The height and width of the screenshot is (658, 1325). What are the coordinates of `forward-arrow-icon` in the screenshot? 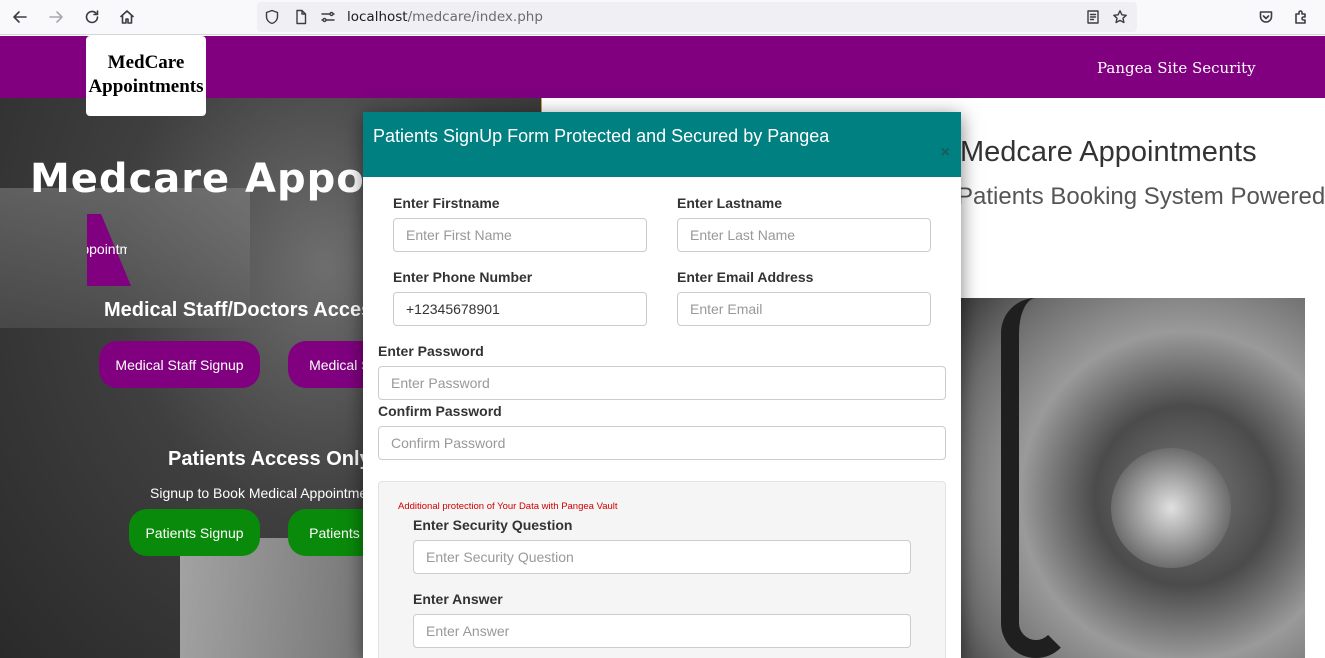 It's located at (56, 17).